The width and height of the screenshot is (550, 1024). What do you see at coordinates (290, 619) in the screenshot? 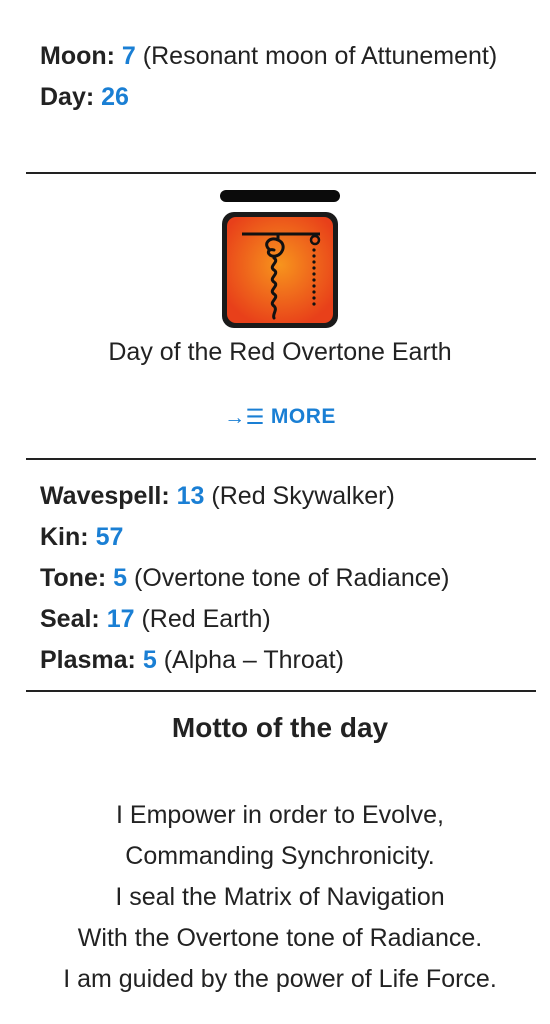
I see `seal-row: Seal: 17 (Red Earth)` at bounding box center [290, 619].